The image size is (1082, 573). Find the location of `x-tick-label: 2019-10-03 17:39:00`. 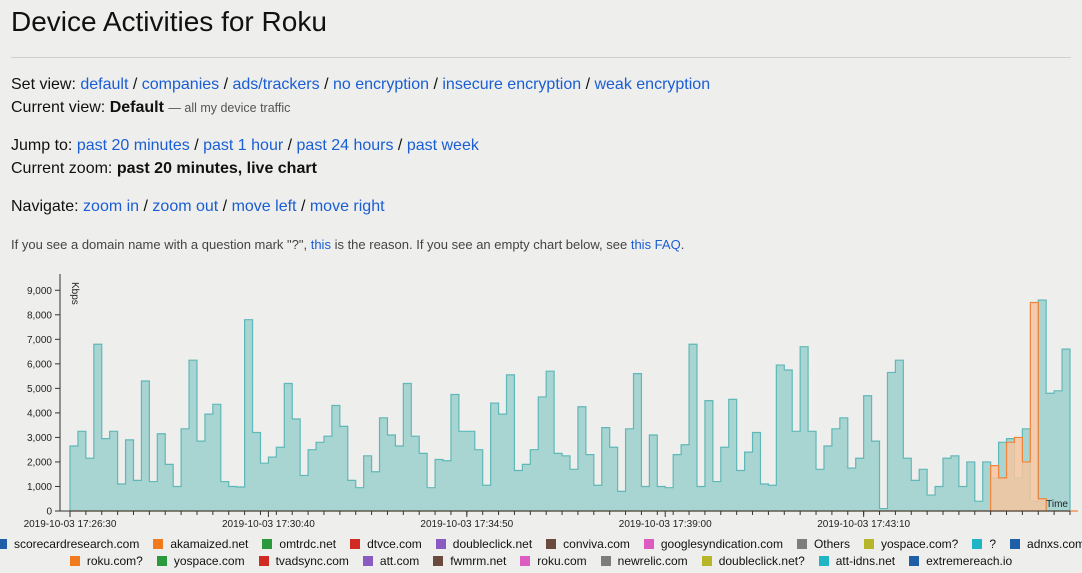

x-tick-label: 2019-10-03 17:39:00 is located at coordinates (665, 524).